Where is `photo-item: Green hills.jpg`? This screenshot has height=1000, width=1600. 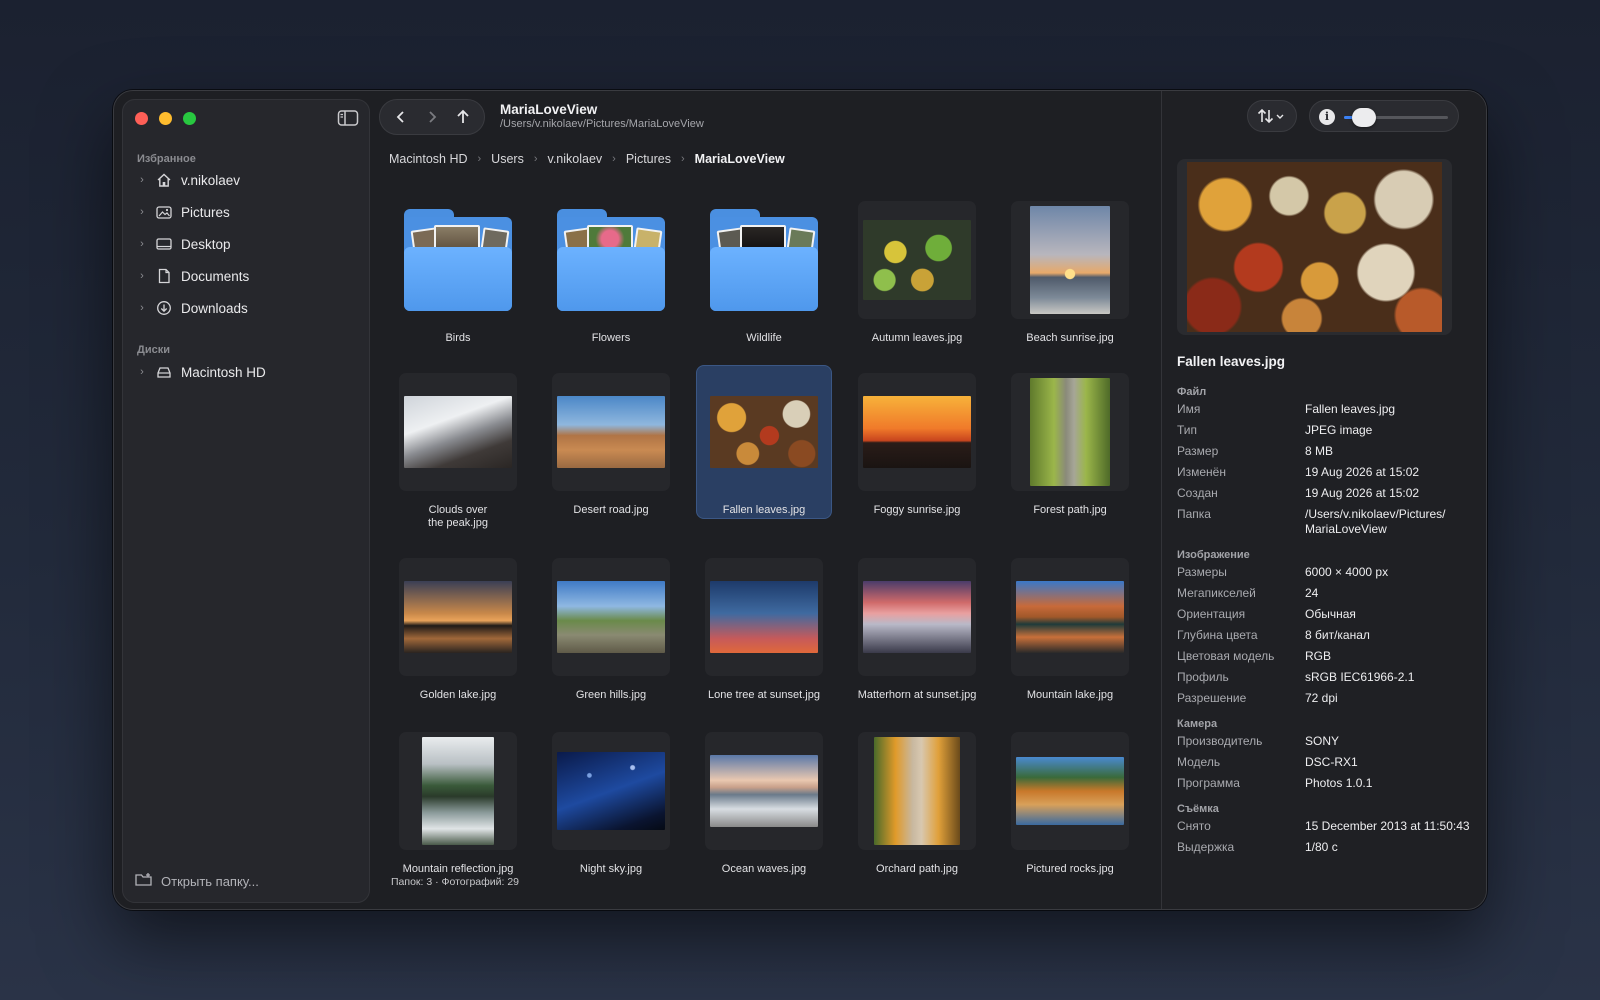
photo-item: Green hills.jpg is located at coordinates (611, 630).